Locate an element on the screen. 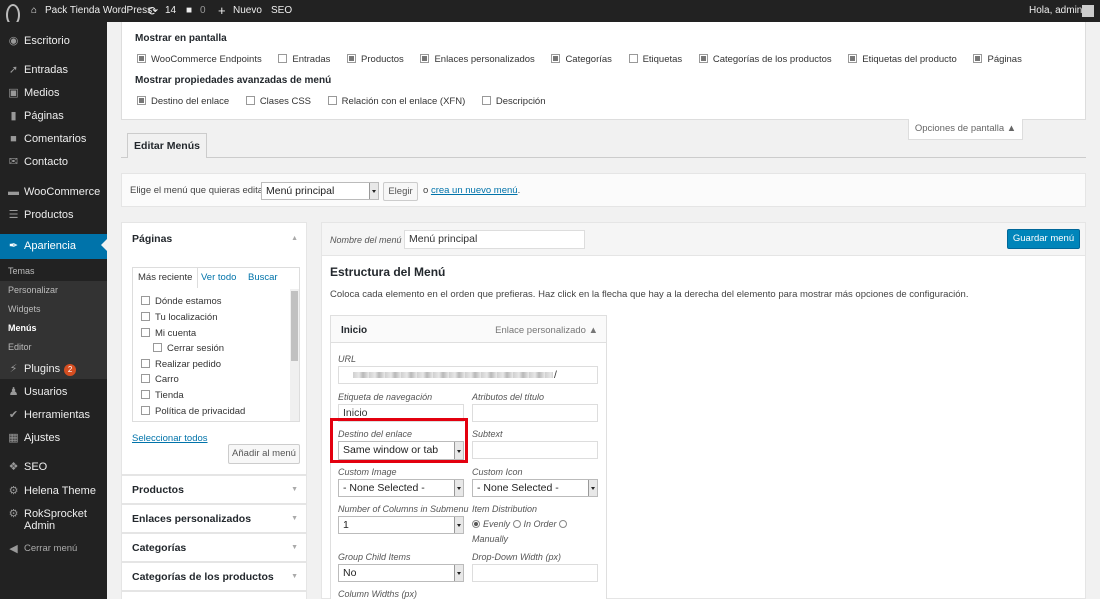 The width and height of the screenshot is (1100, 599). submenu-editor: Editor is located at coordinates (20, 347).